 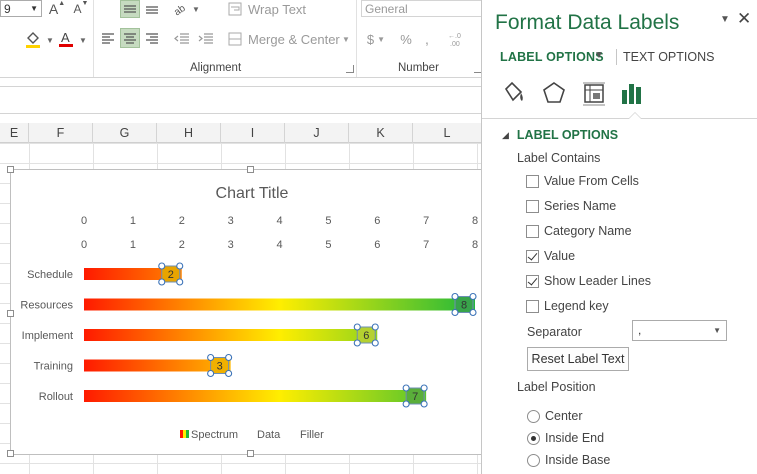 What do you see at coordinates (235, 39) in the screenshot?
I see `merge-cells-icon` at bounding box center [235, 39].